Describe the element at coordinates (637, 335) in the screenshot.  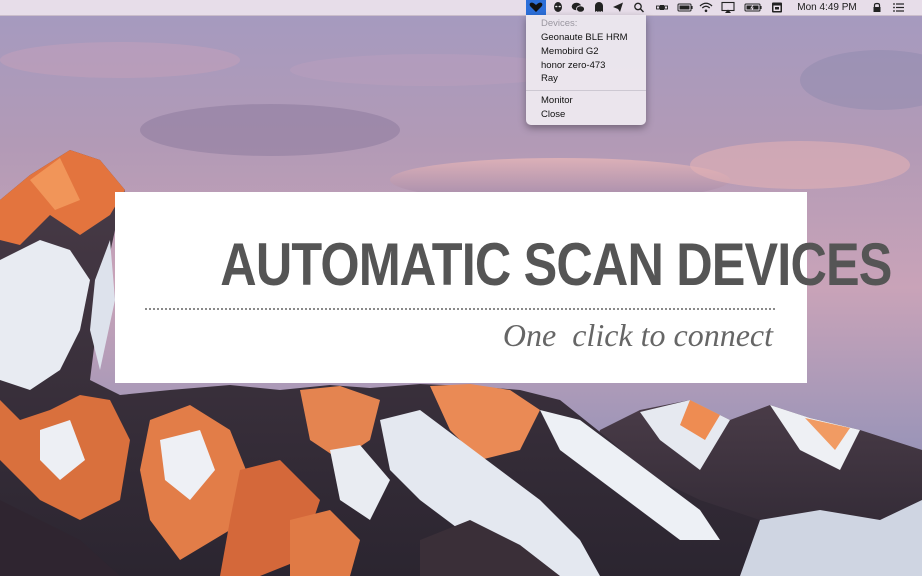
I see `banner-subtitle: One click to connect` at that location.